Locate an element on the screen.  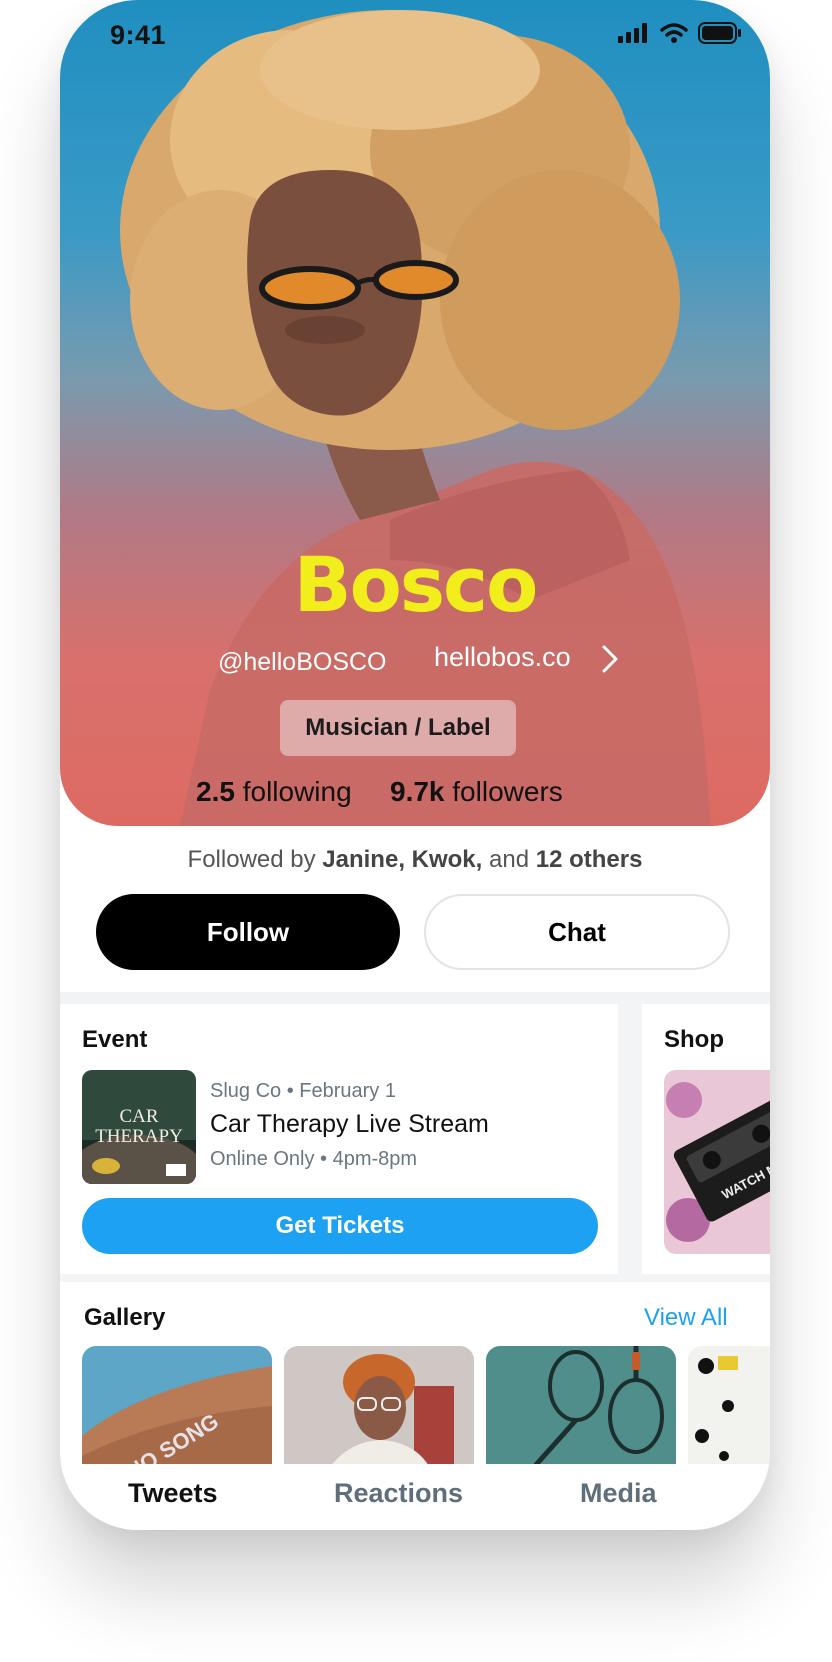
shop-product-image: WATCH ME is located at coordinates (717, 1162).